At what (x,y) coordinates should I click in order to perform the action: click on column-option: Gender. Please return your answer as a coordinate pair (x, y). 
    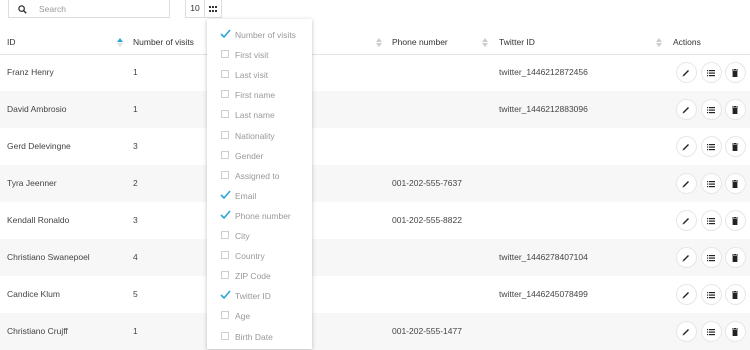
    Looking at the image, I should click on (259, 156).